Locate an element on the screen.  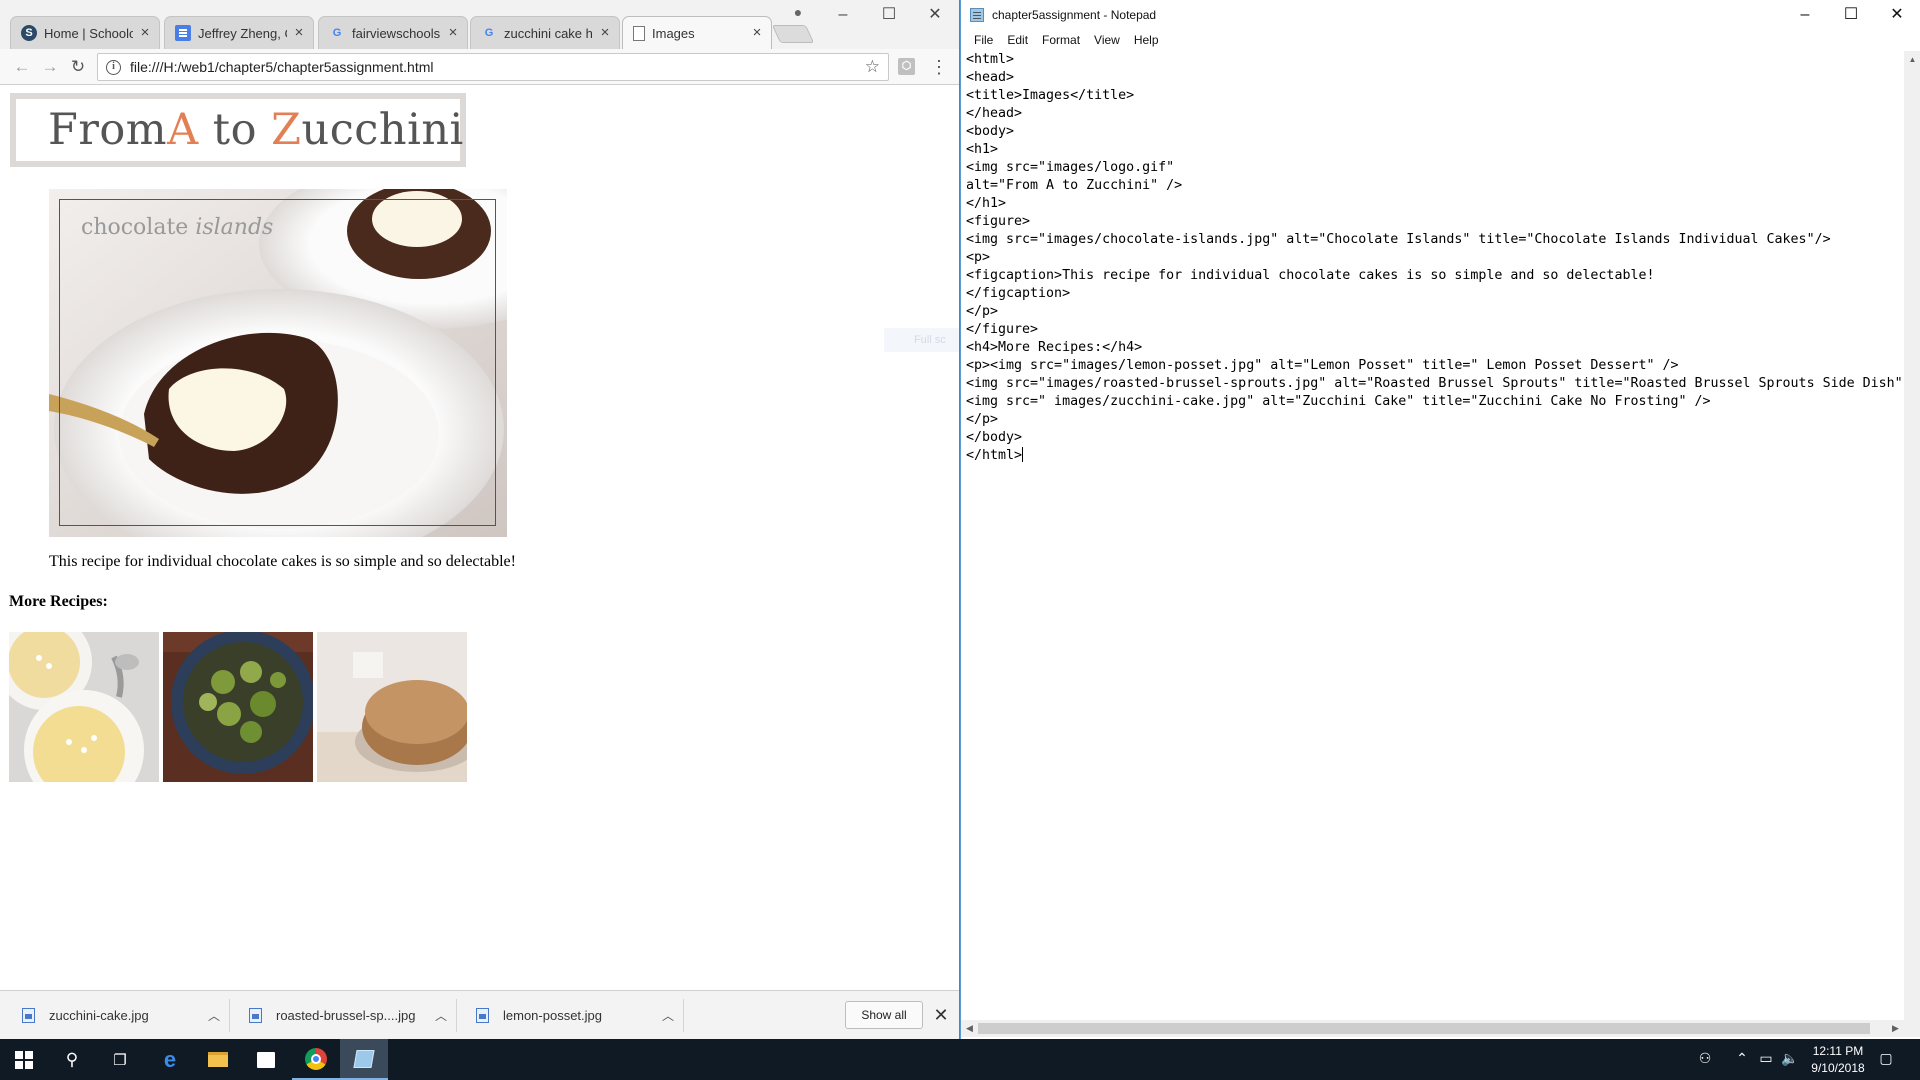
download-item: lemon-posset.jpg ︿ is located at coordinates (573, 1015).